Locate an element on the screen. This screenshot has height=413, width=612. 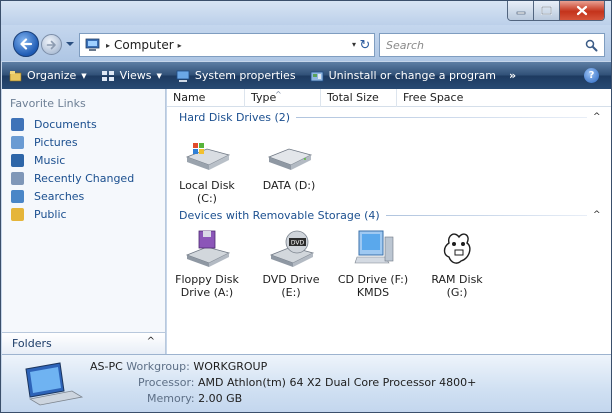
sidebar-item-label: Music is located at coordinates (50, 160).